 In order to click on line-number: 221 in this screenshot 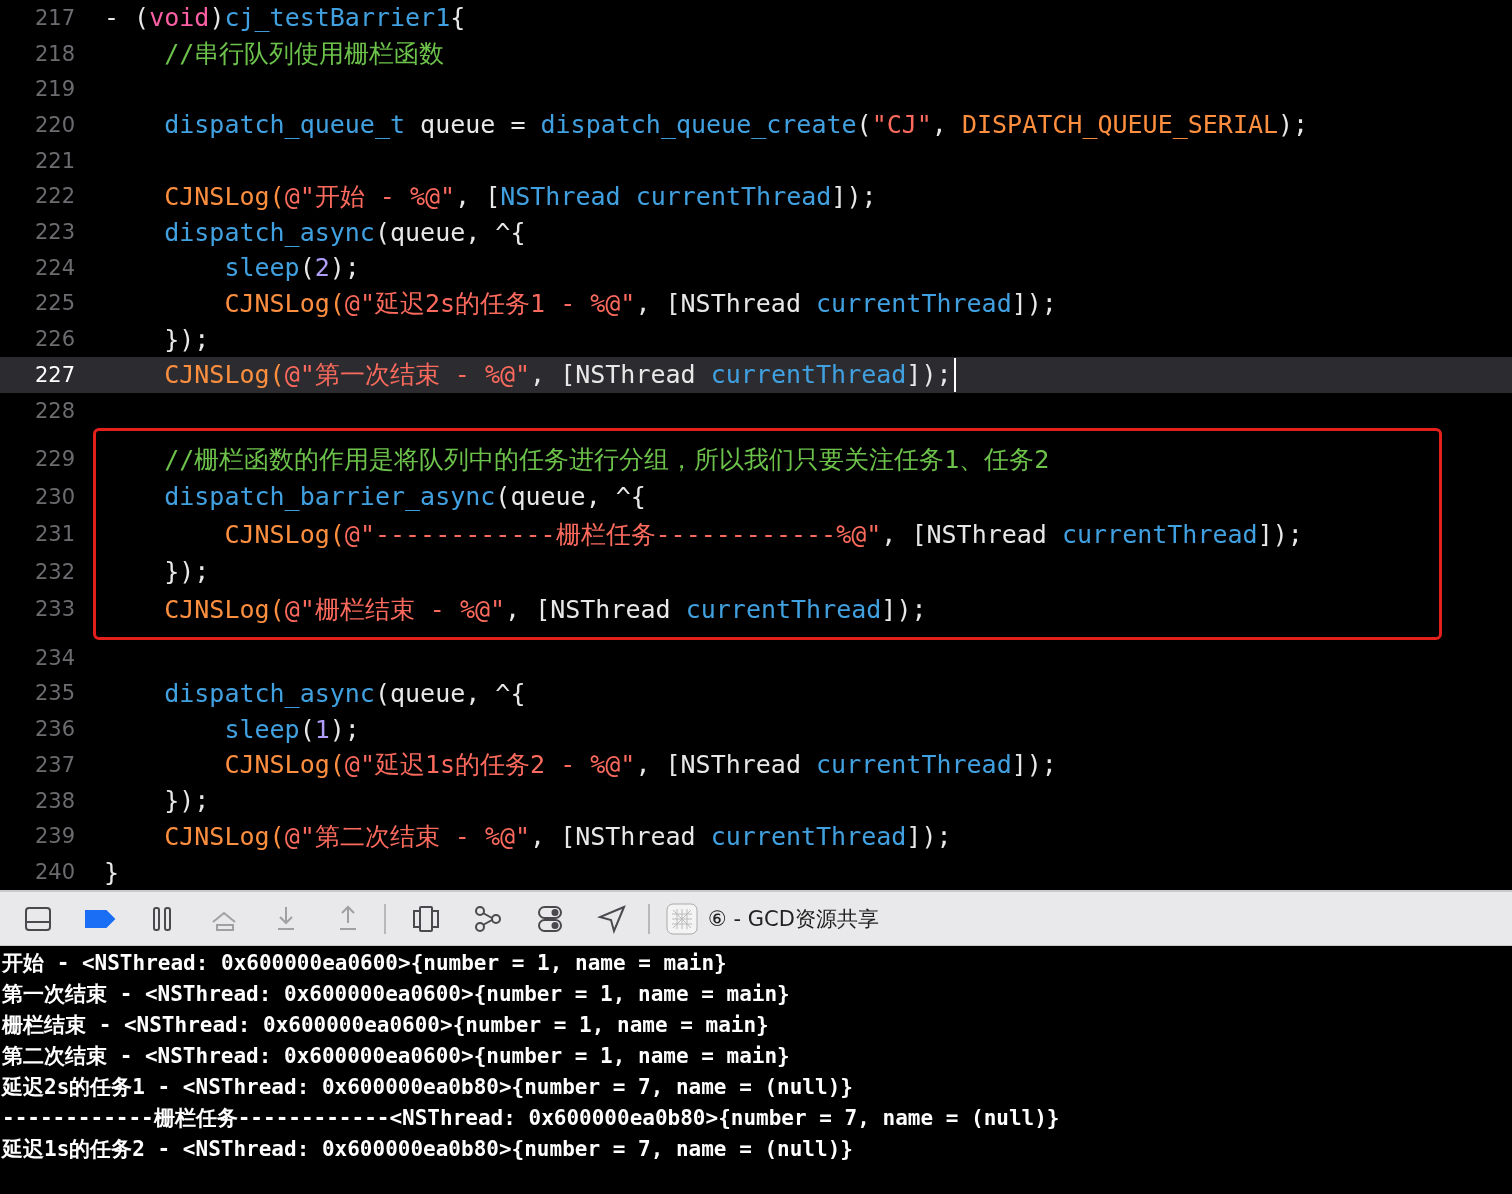, I will do `click(55, 160)`.